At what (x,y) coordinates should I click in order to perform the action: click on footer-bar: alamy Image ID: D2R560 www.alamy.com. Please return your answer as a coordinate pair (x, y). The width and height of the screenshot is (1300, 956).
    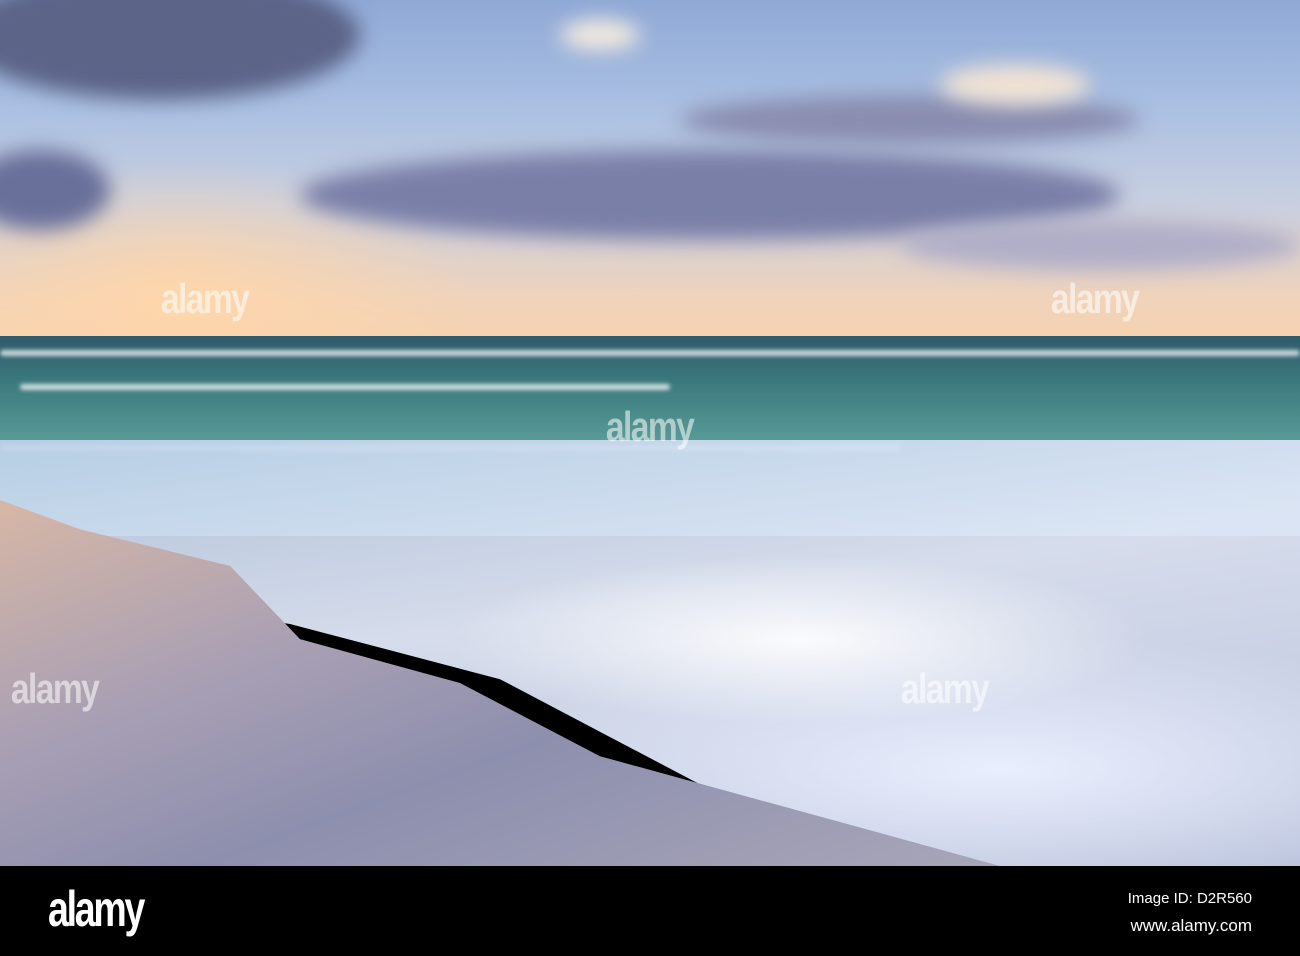
    Looking at the image, I should click on (650, 911).